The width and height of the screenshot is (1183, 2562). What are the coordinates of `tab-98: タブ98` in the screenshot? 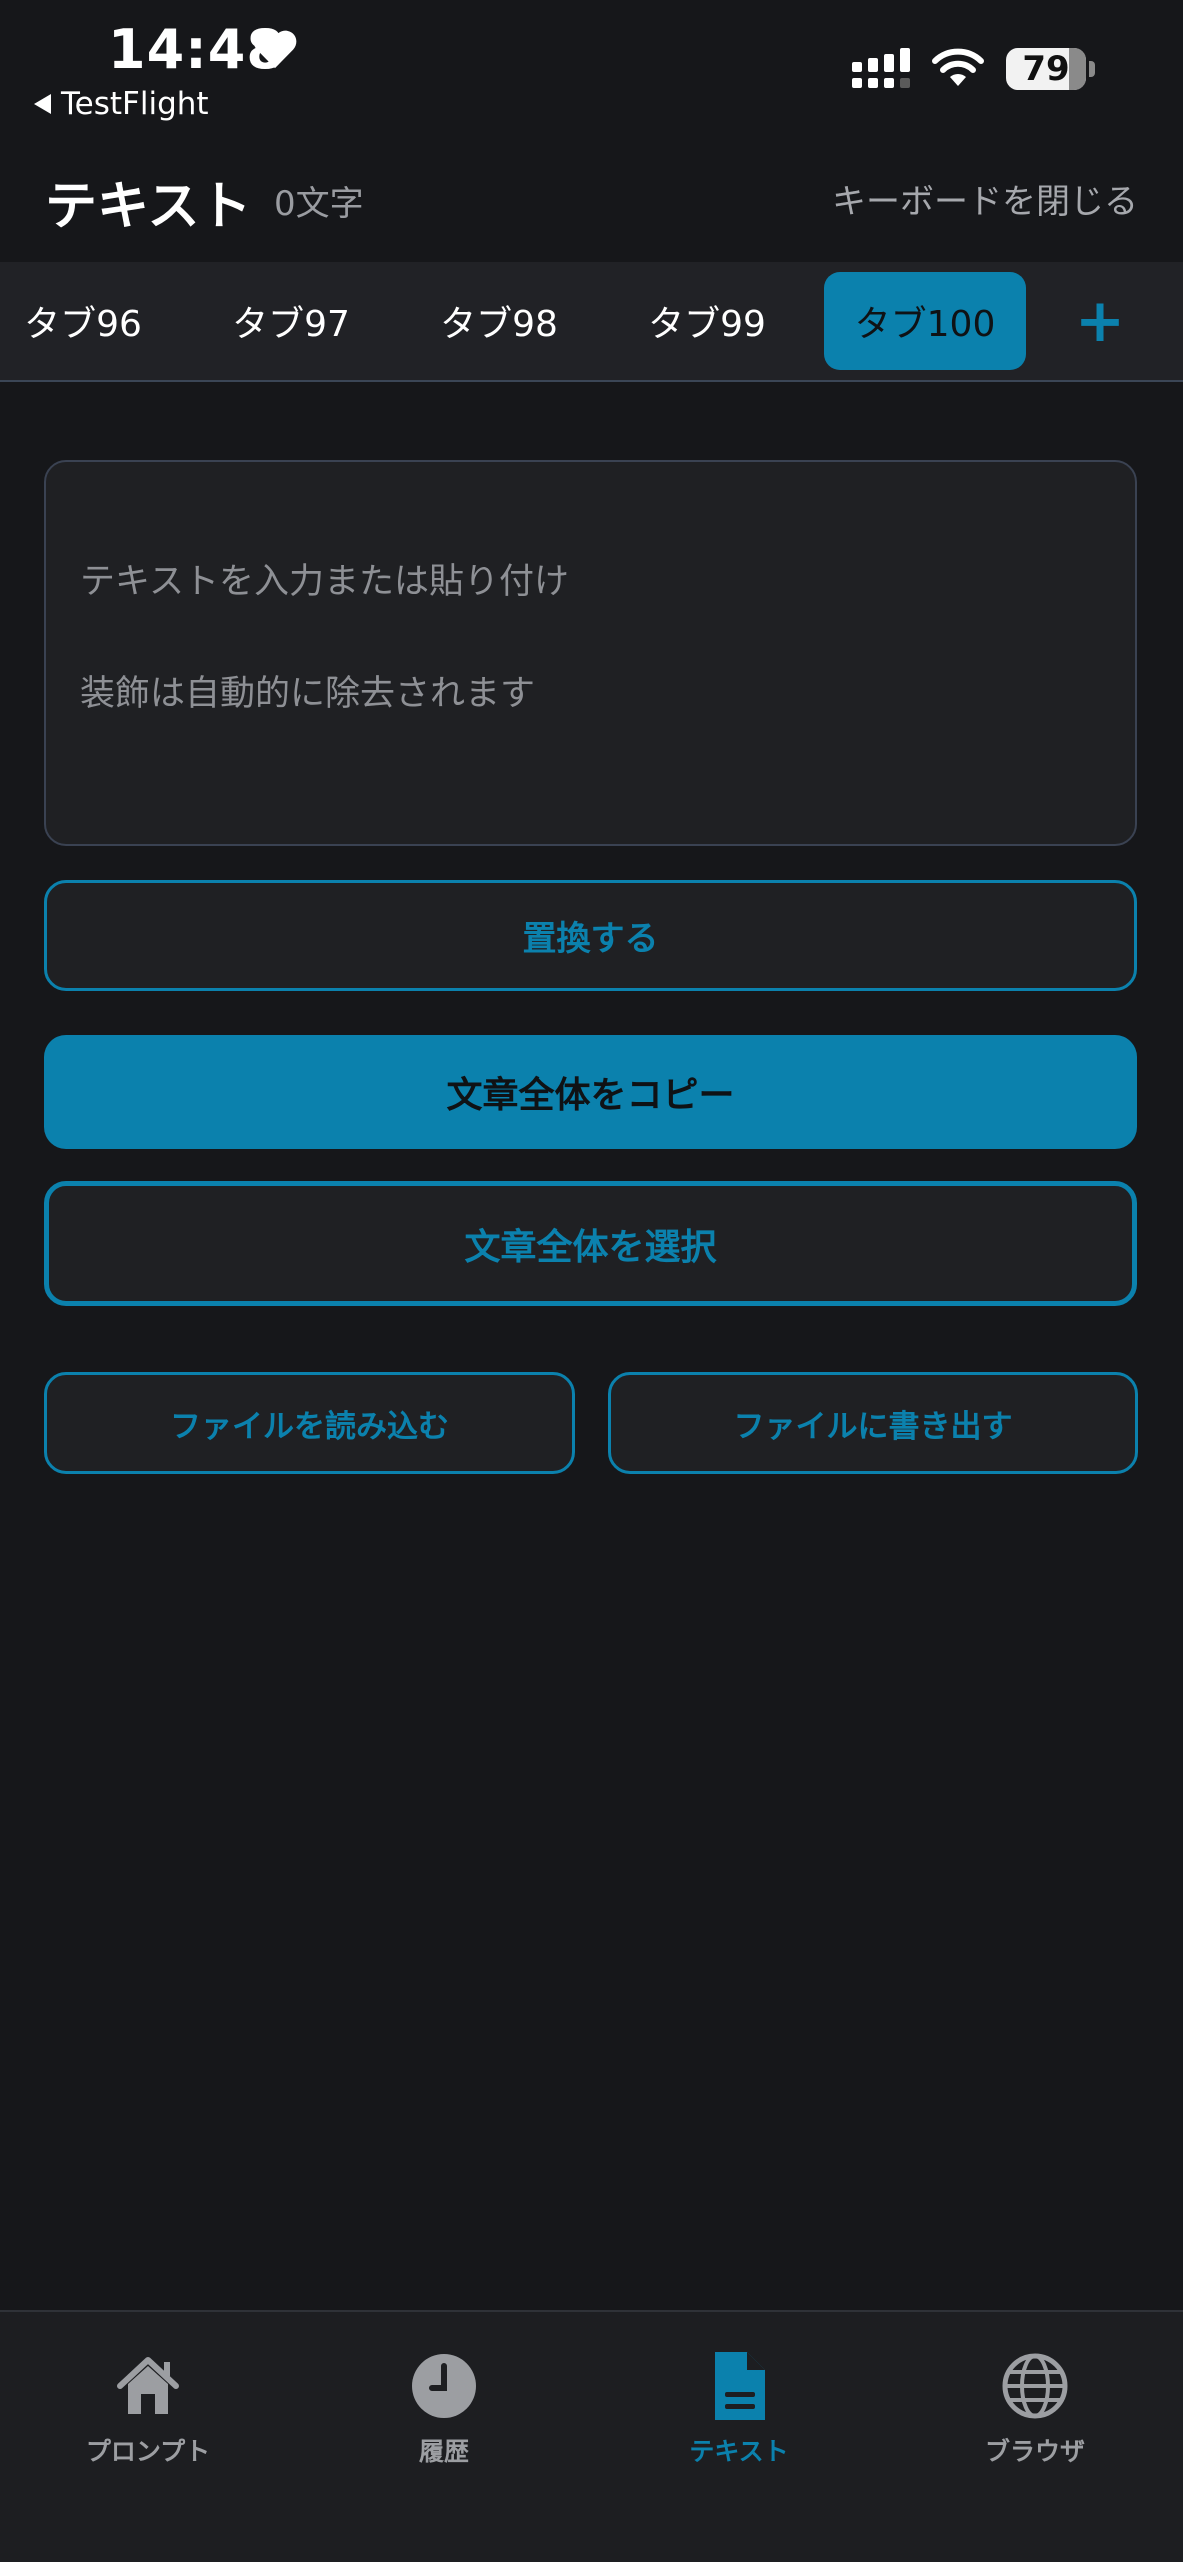 It's located at (499, 321).